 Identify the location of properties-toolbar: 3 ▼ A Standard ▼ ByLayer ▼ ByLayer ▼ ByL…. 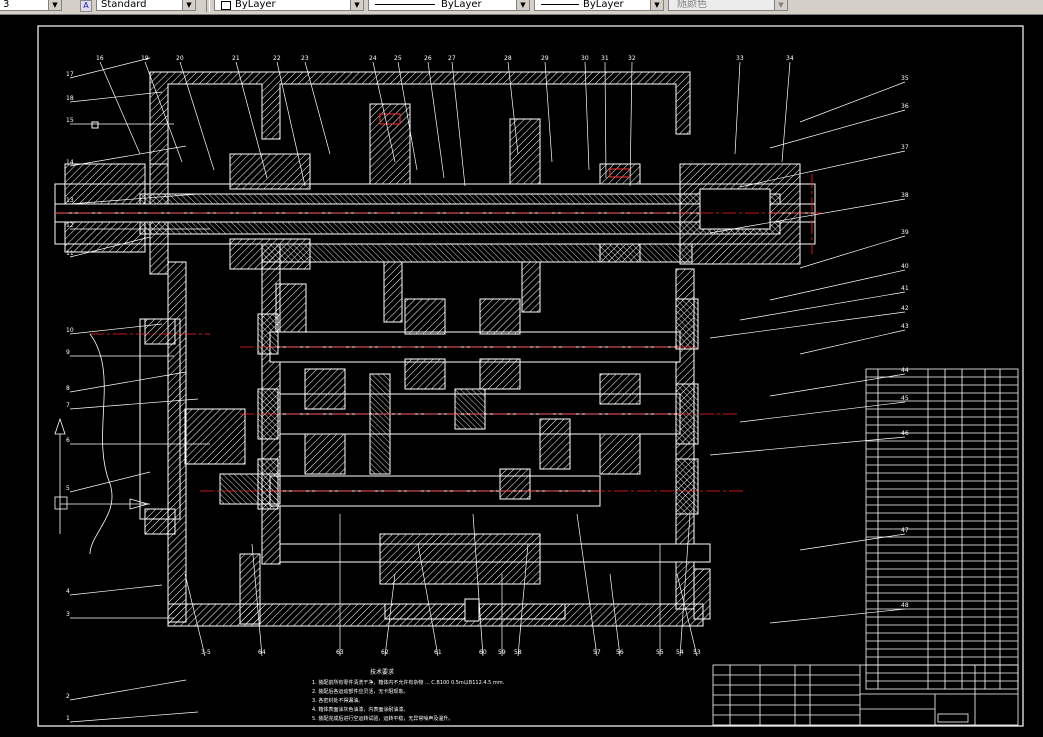
(521, 7).